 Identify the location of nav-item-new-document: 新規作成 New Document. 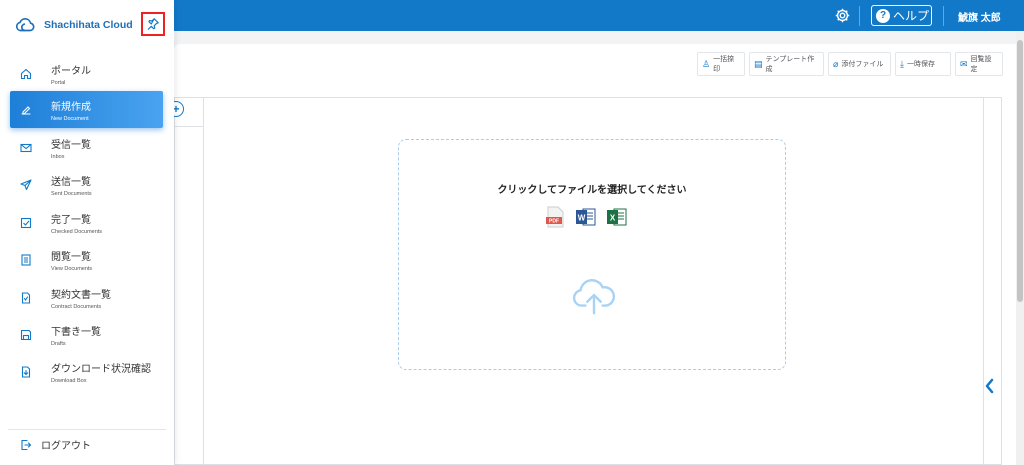
(86, 109).